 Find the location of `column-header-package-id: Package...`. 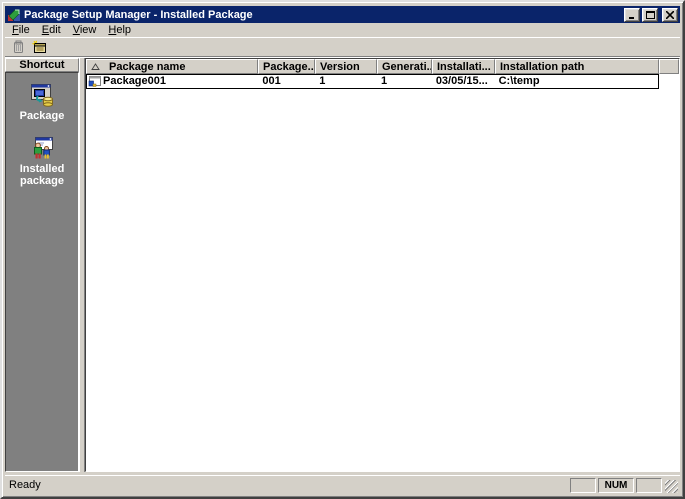

column-header-package-id: Package... is located at coordinates (286, 66).